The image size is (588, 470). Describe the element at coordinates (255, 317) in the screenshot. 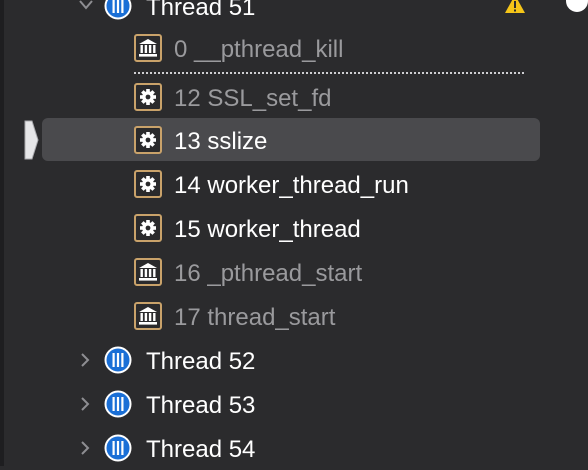

I see `stack-frame-label: 17 thread_start` at that location.